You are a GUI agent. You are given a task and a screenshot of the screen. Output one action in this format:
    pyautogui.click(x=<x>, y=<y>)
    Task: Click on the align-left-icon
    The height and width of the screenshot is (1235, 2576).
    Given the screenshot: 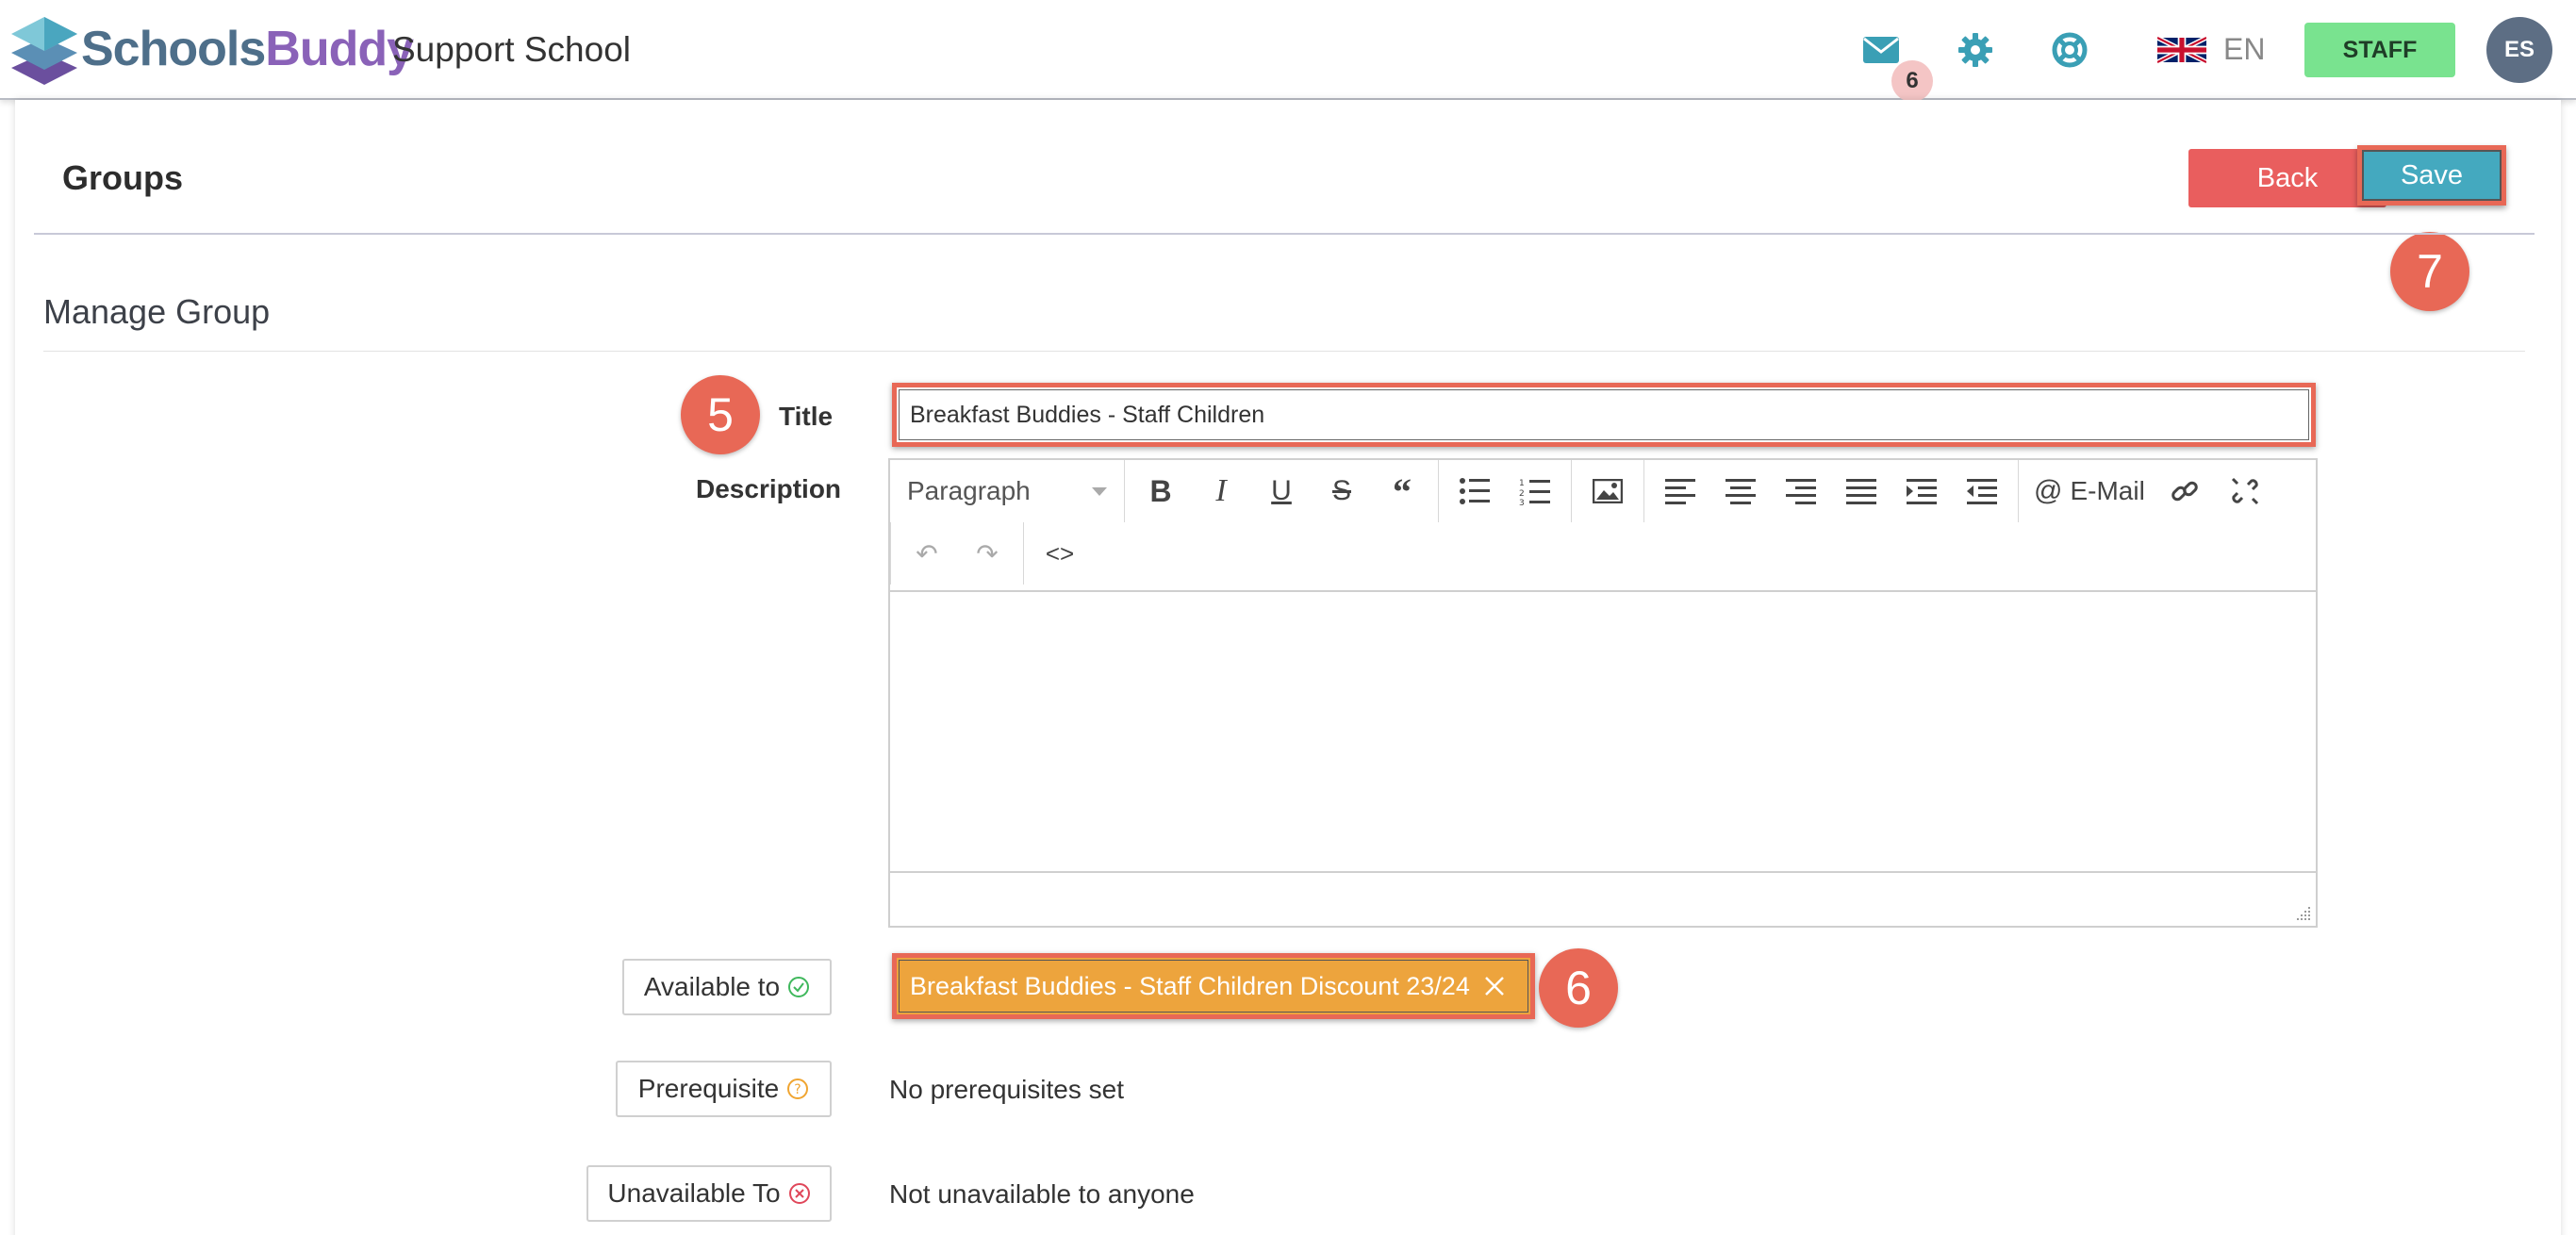 What is the action you would take?
    pyautogui.click(x=1680, y=491)
    